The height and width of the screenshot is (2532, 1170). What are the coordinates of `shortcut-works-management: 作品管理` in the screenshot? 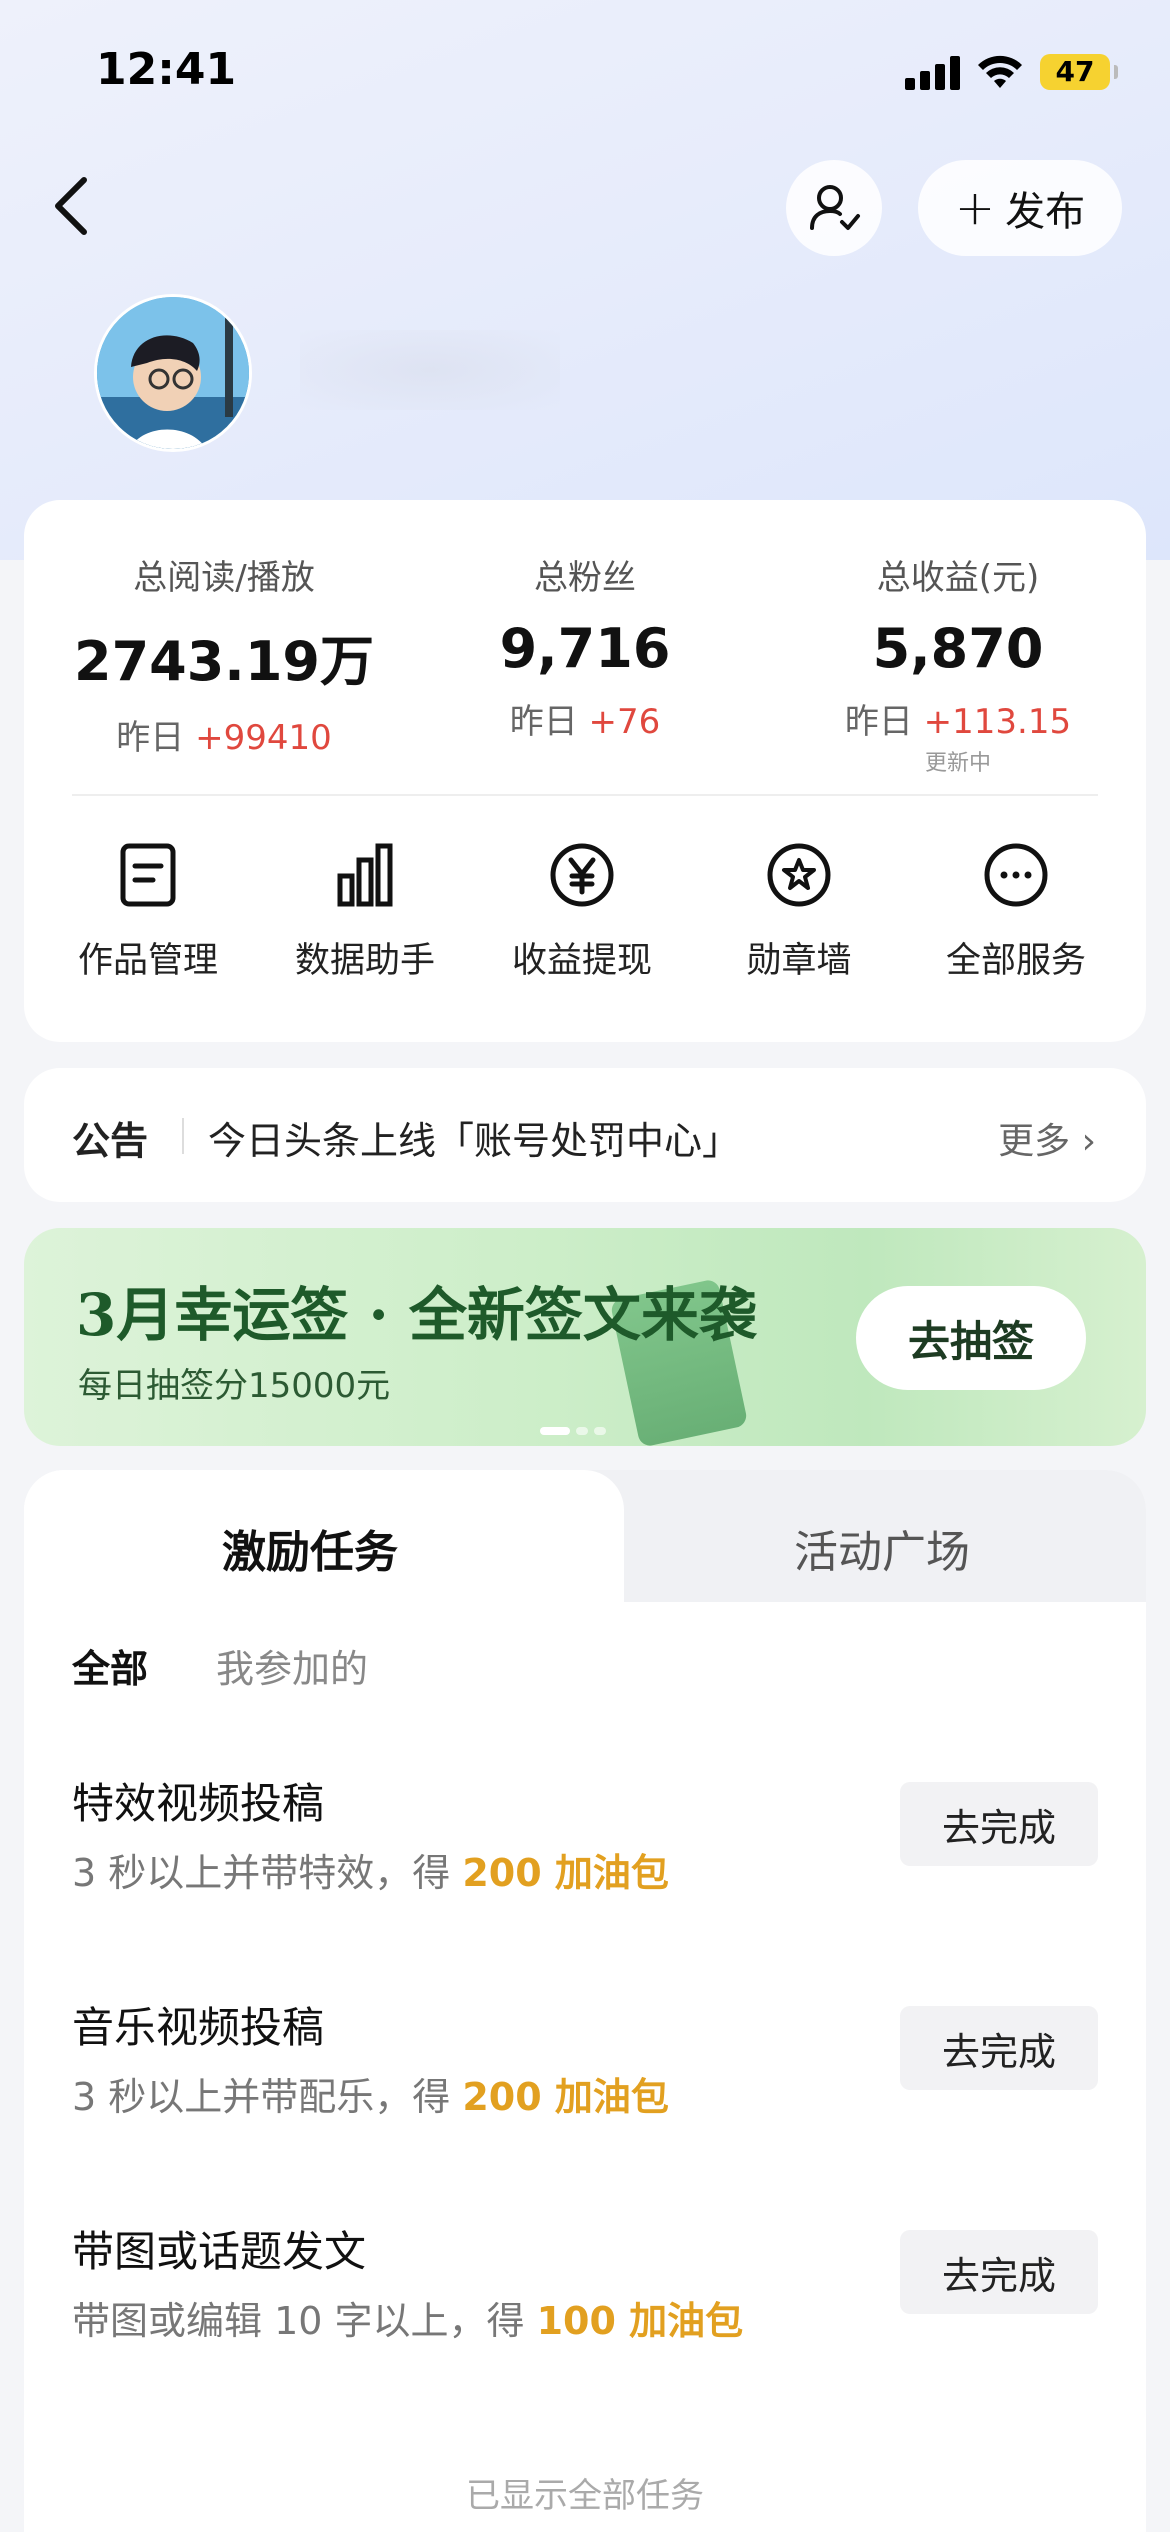 It's located at (148, 911).